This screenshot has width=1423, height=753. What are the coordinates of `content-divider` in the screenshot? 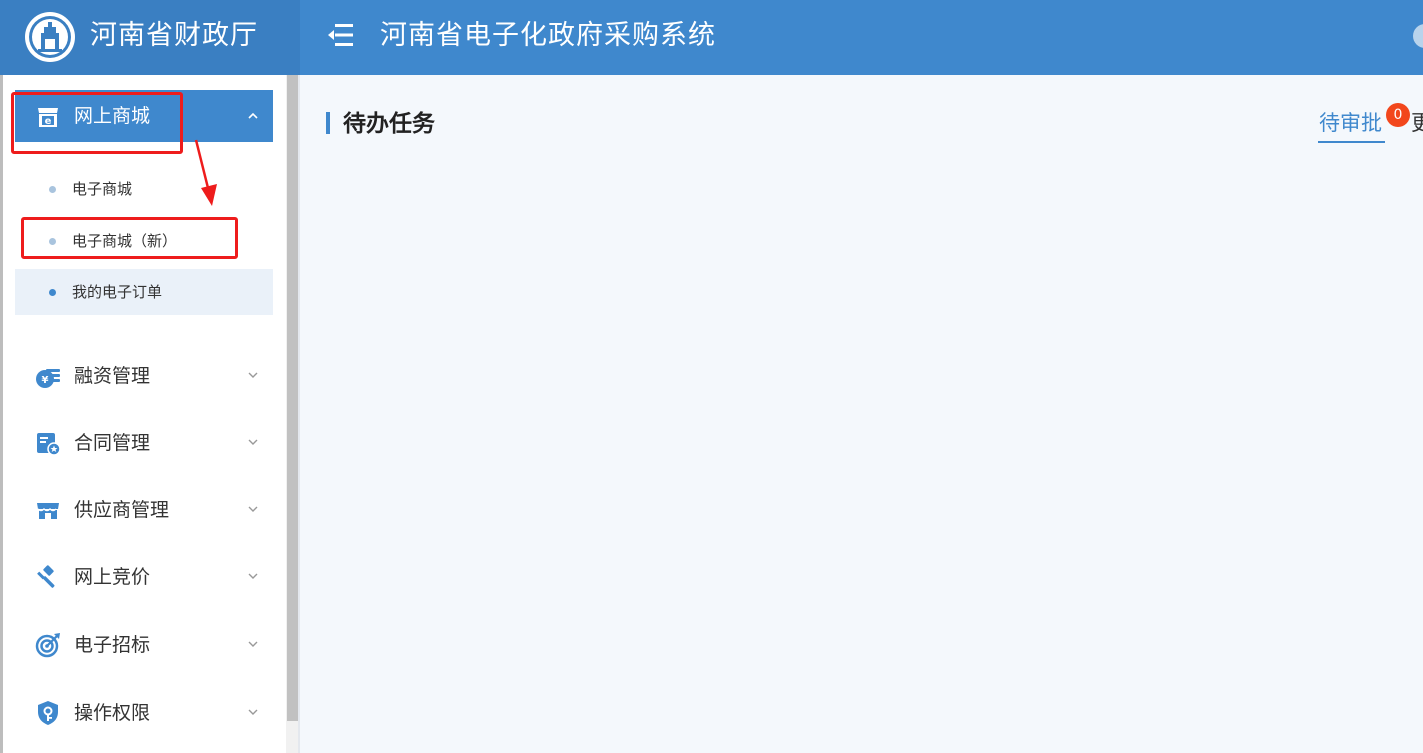 It's located at (299, 414).